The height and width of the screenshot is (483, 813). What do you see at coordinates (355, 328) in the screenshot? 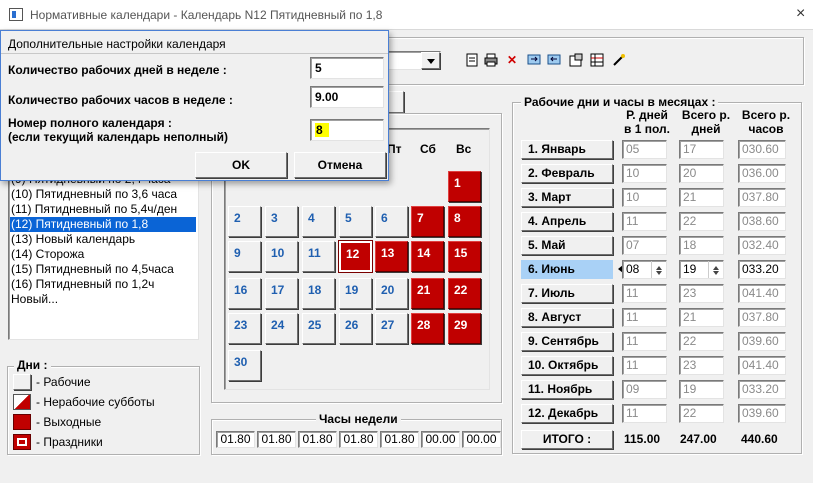
I see `calendar-day: 26` at bounding box center [355, 328].